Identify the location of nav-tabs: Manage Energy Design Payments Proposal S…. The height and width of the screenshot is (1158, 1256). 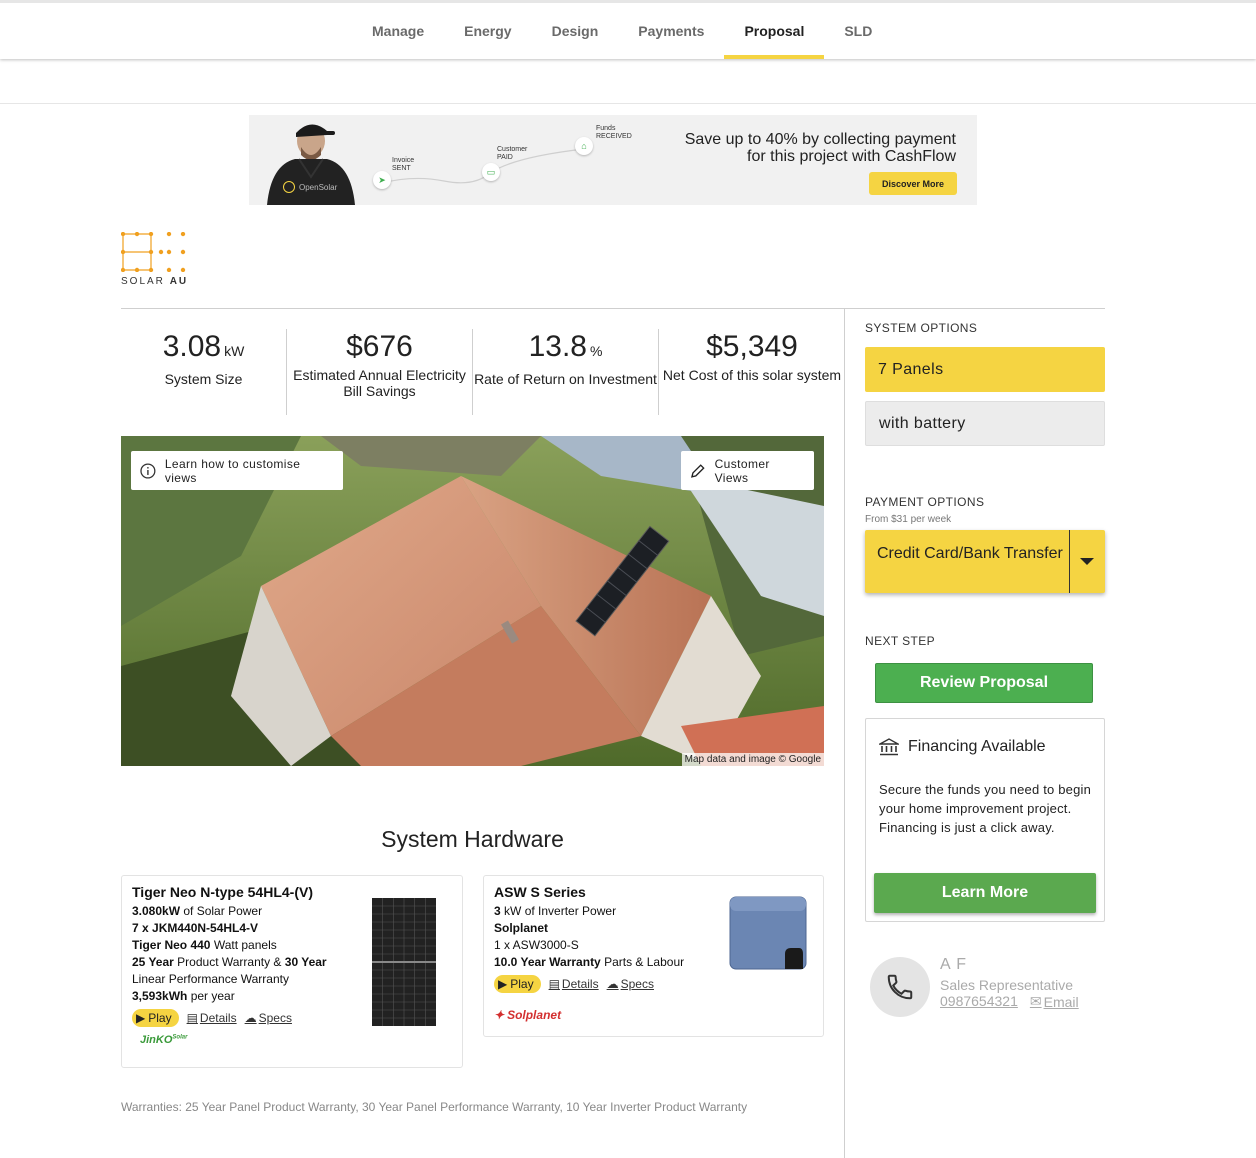
(622, 31).